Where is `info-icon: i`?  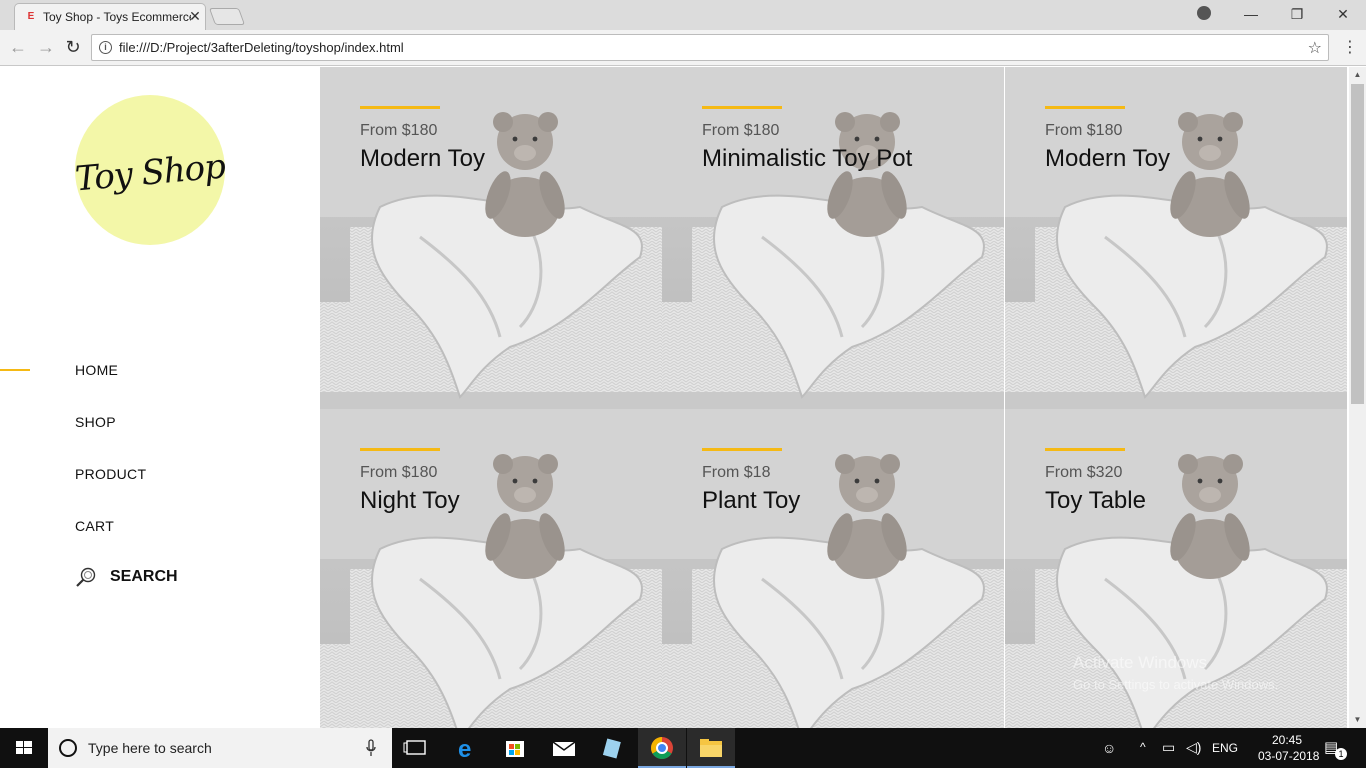 info-icon: i is located at coordinates (105, 47).